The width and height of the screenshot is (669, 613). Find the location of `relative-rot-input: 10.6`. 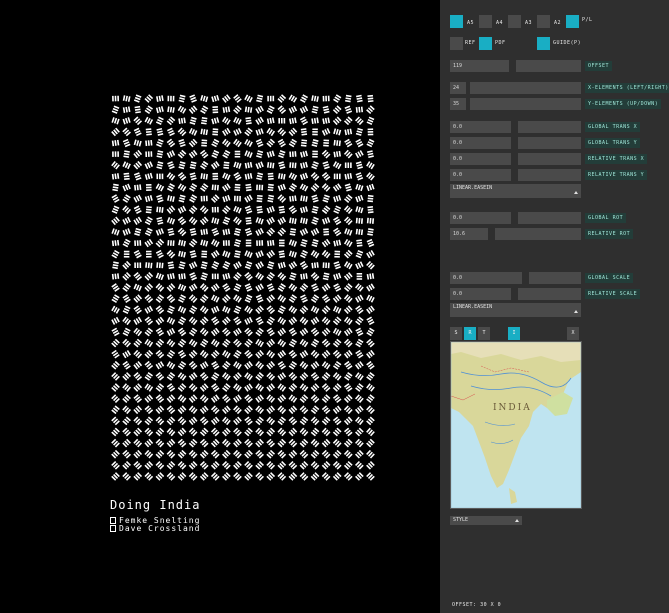

relative-rot-input: 10.6 is located at coordinates (469, 234).